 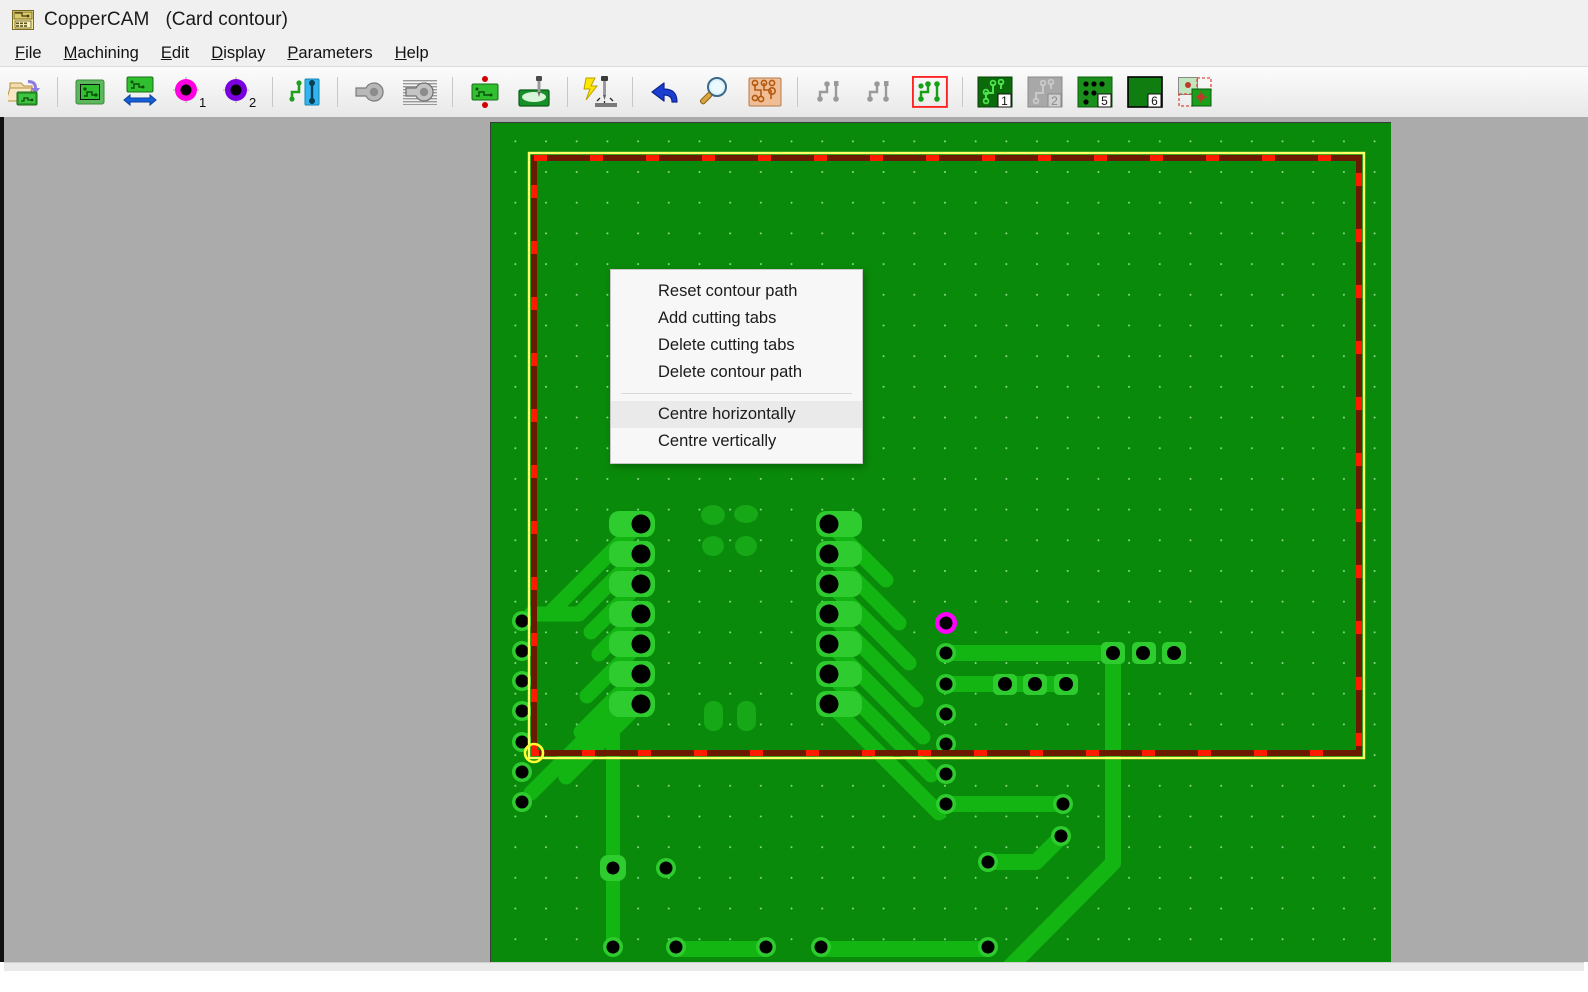 What do you see at coordinates (794, 53) in the screenshot?
I see `menu-bar: File Machining Edit Display Parameters Help` at bounding box center [794, 53].